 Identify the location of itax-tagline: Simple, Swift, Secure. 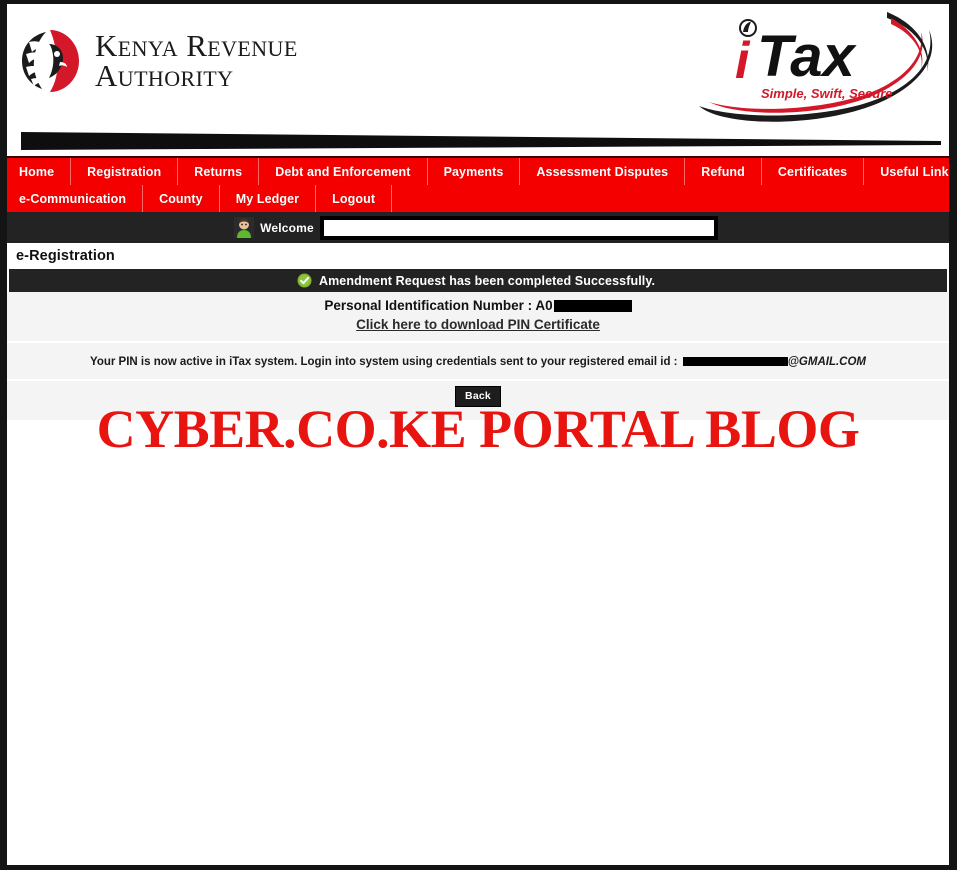
(827, 93).